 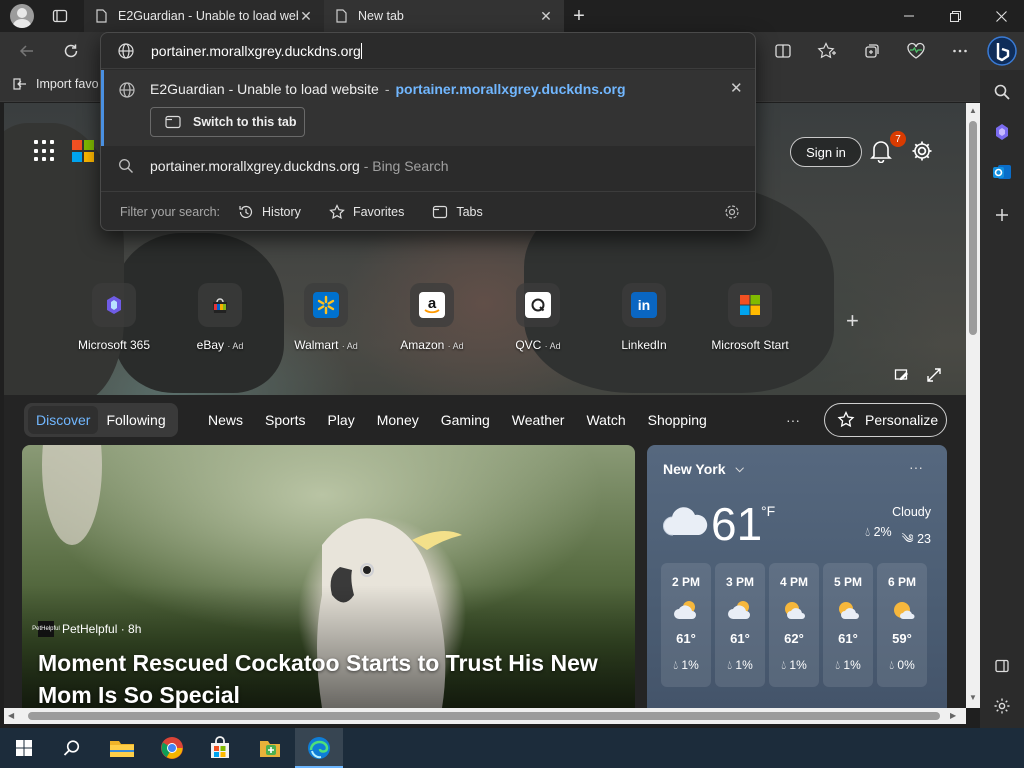 What do you see at coordinates (739, 468) in the screenshot?
I see `chevron-down-icon: ⌵` at bounding box center [739, 468].